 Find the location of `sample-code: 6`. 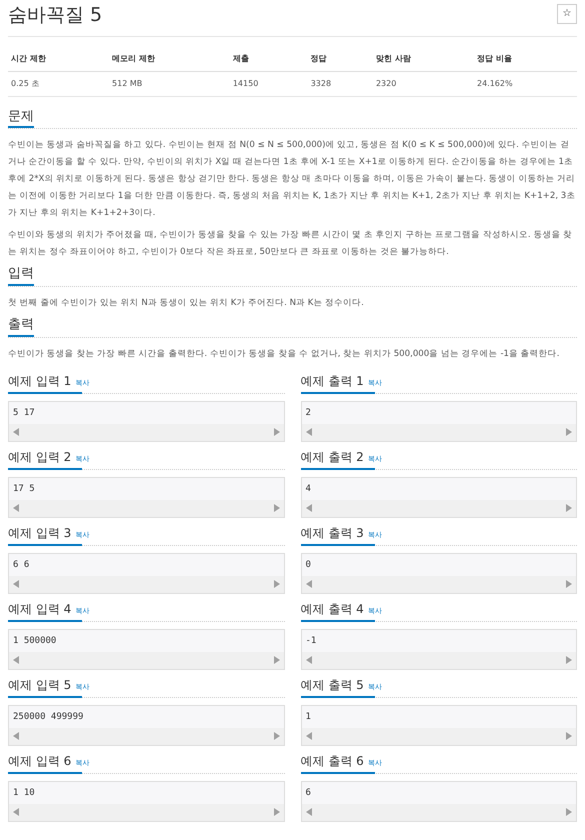

sample-code: 6 is located at coordinates (308, 793).